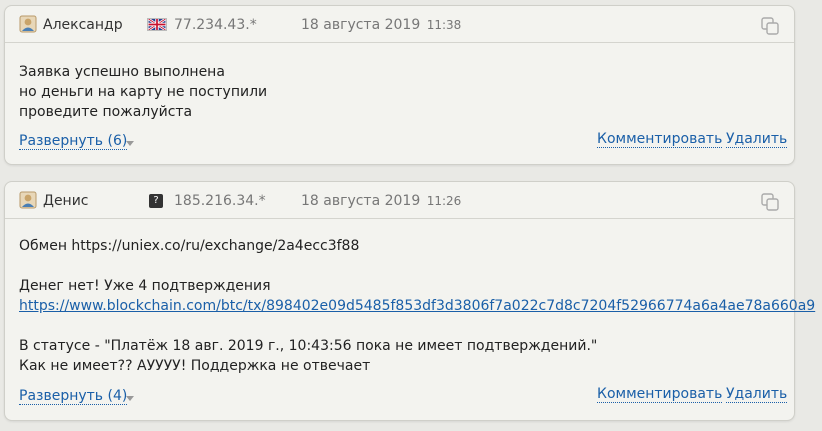 This screenshot has height=431, width=822. What do you see at coordinates (73, 396) in the screenshot?
I see `expand-replies-link: Развернуть (4)` at bounding box center [73, 396].